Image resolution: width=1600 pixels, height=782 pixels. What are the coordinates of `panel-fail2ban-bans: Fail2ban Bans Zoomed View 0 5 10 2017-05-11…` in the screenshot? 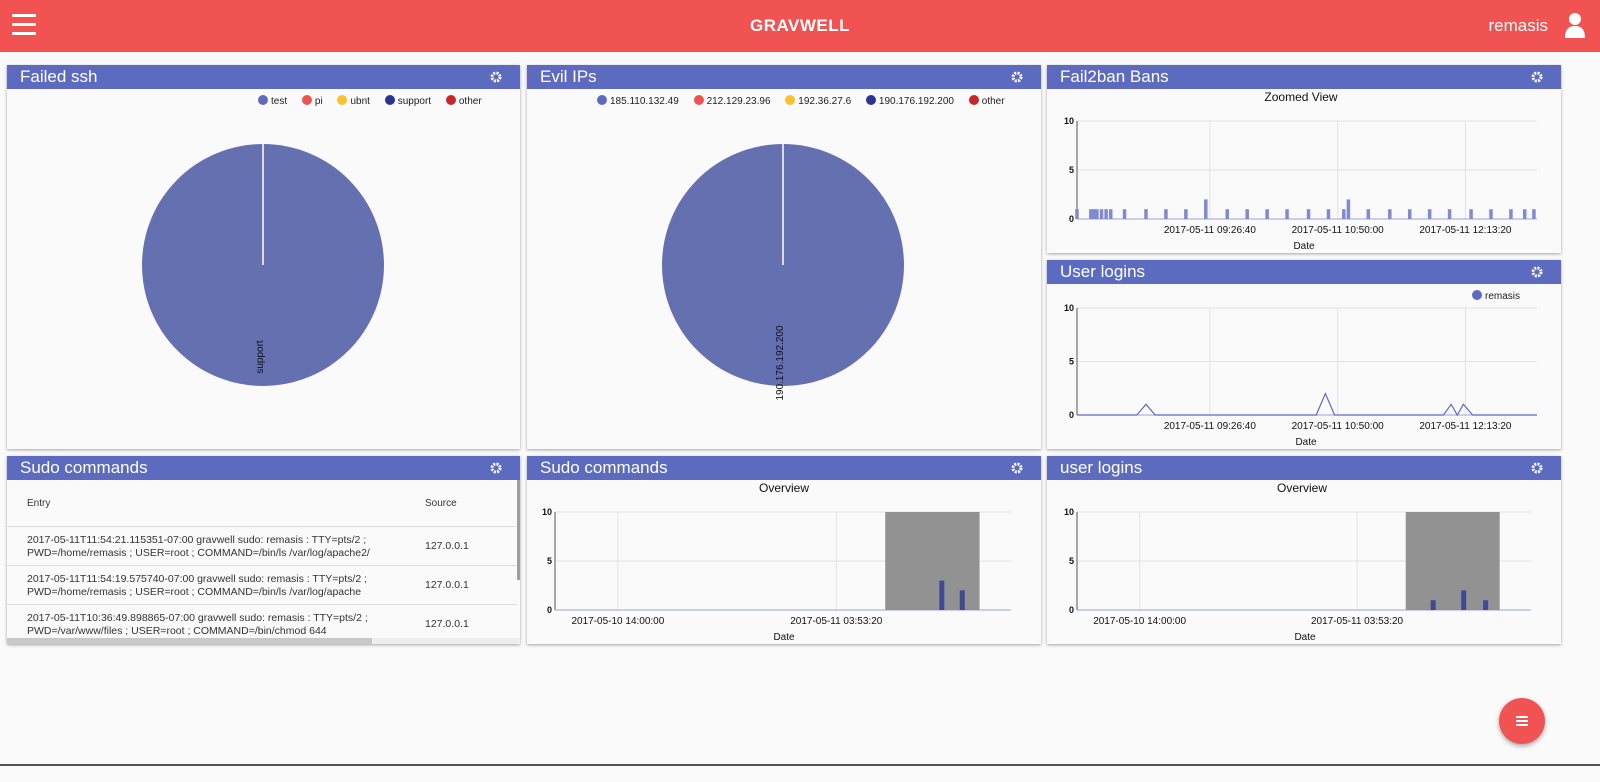 It's located at (1304, 159).